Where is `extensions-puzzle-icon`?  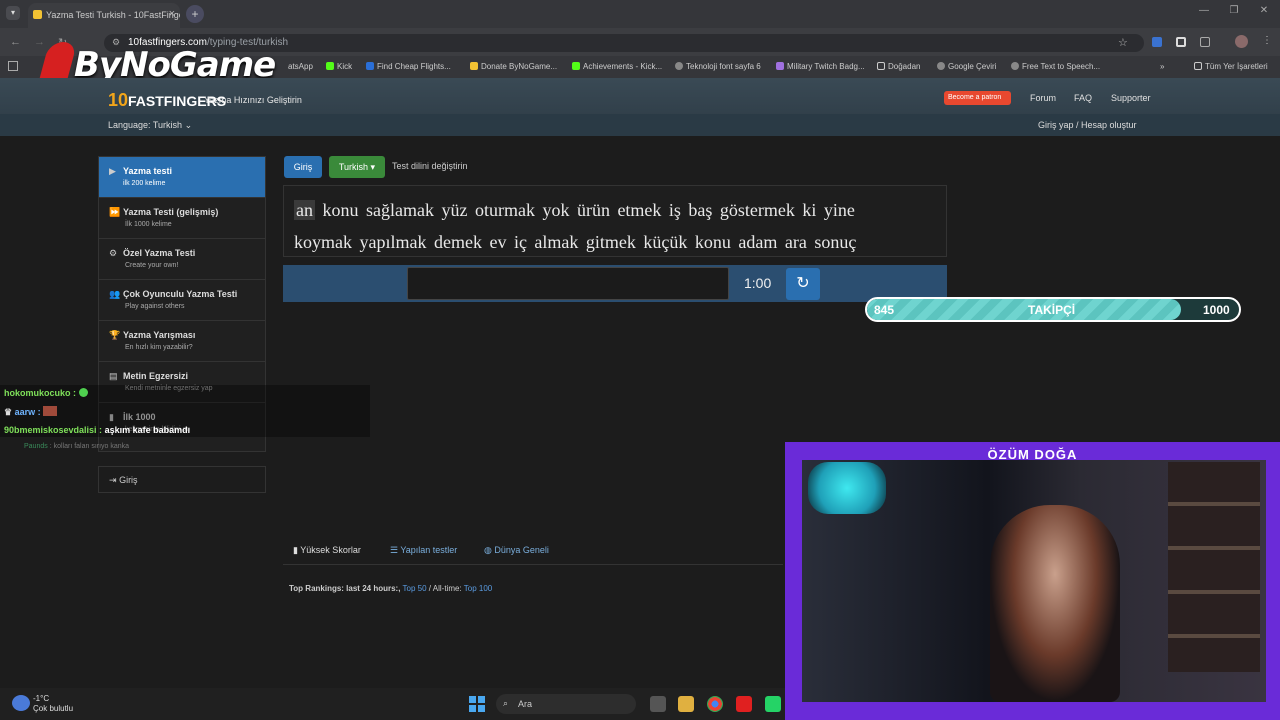 extensions-puzzle-icon is located at coordinates (1205, 42).